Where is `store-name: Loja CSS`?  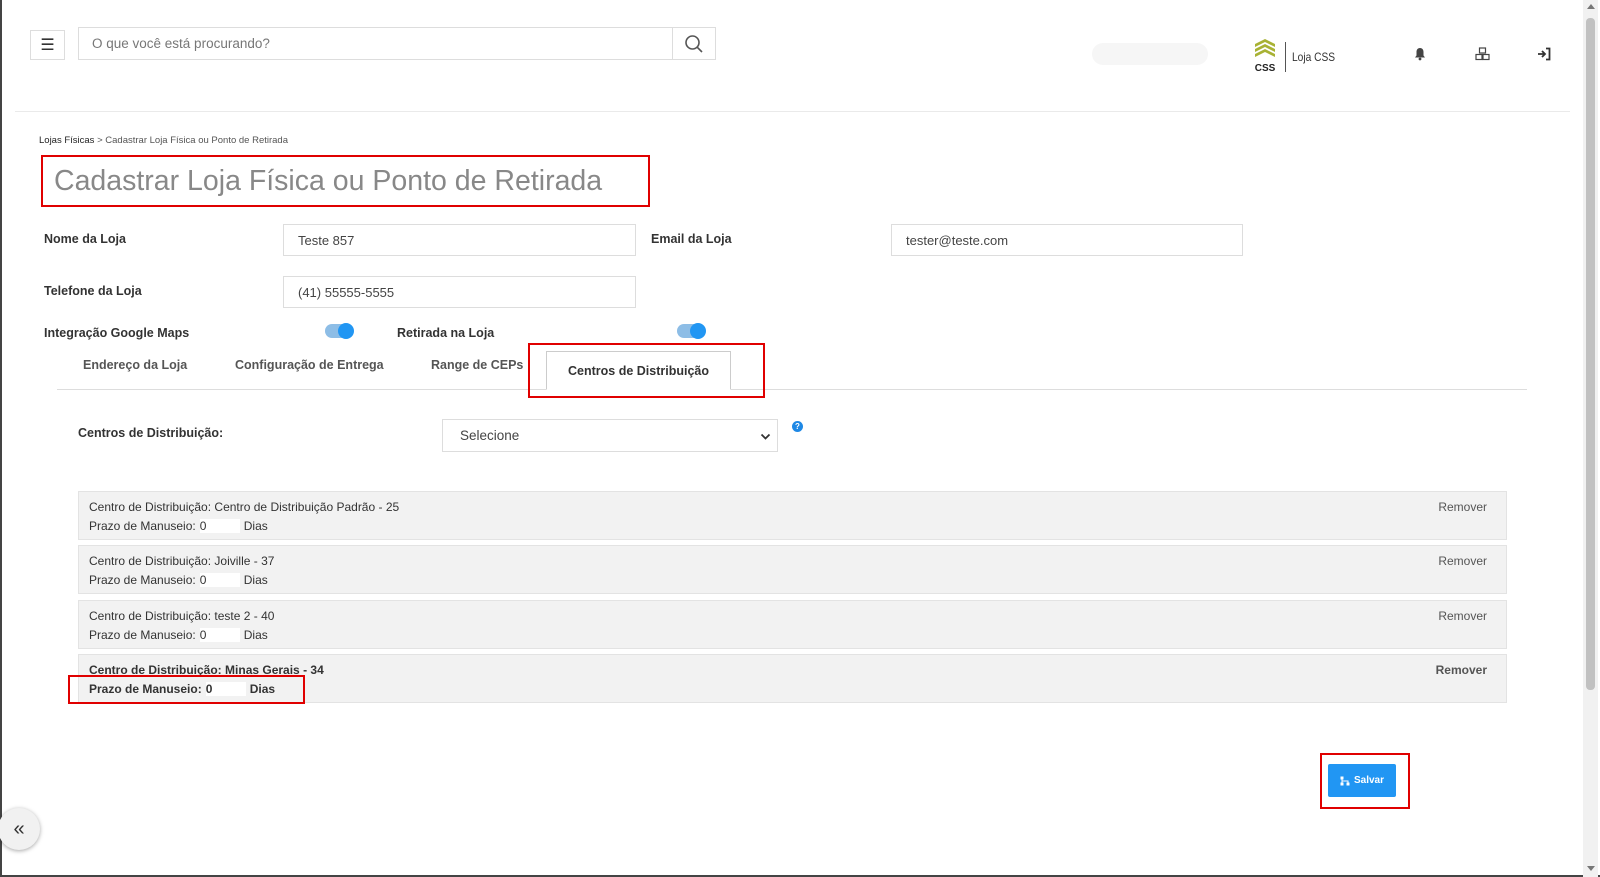 store-name: Loja CSS is located at coordinates (1314, 57).